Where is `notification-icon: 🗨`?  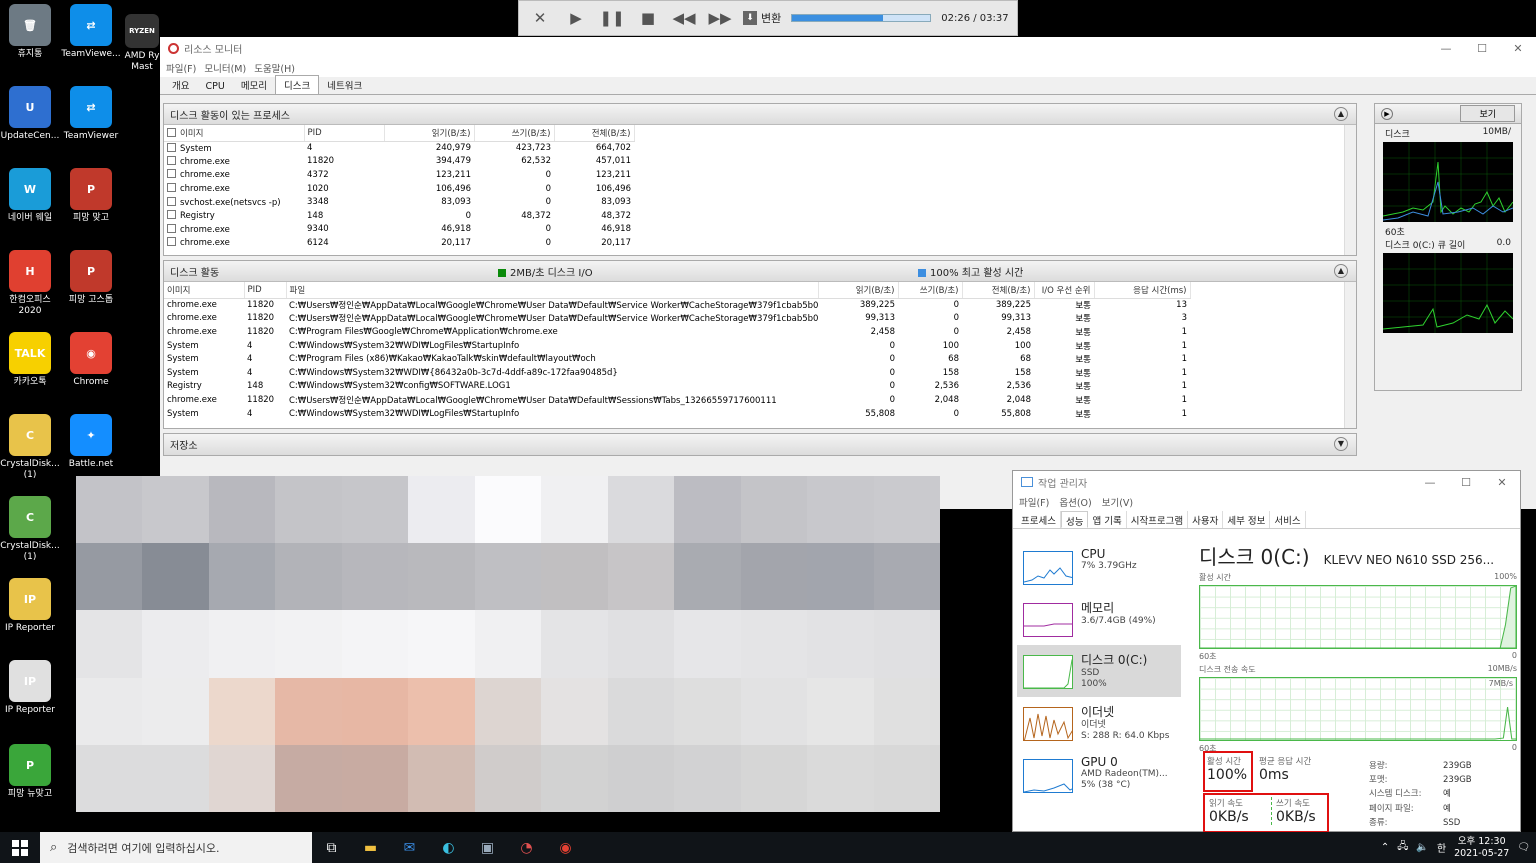
notification-icon: 🗨 is located at coordinates (1523, 847).